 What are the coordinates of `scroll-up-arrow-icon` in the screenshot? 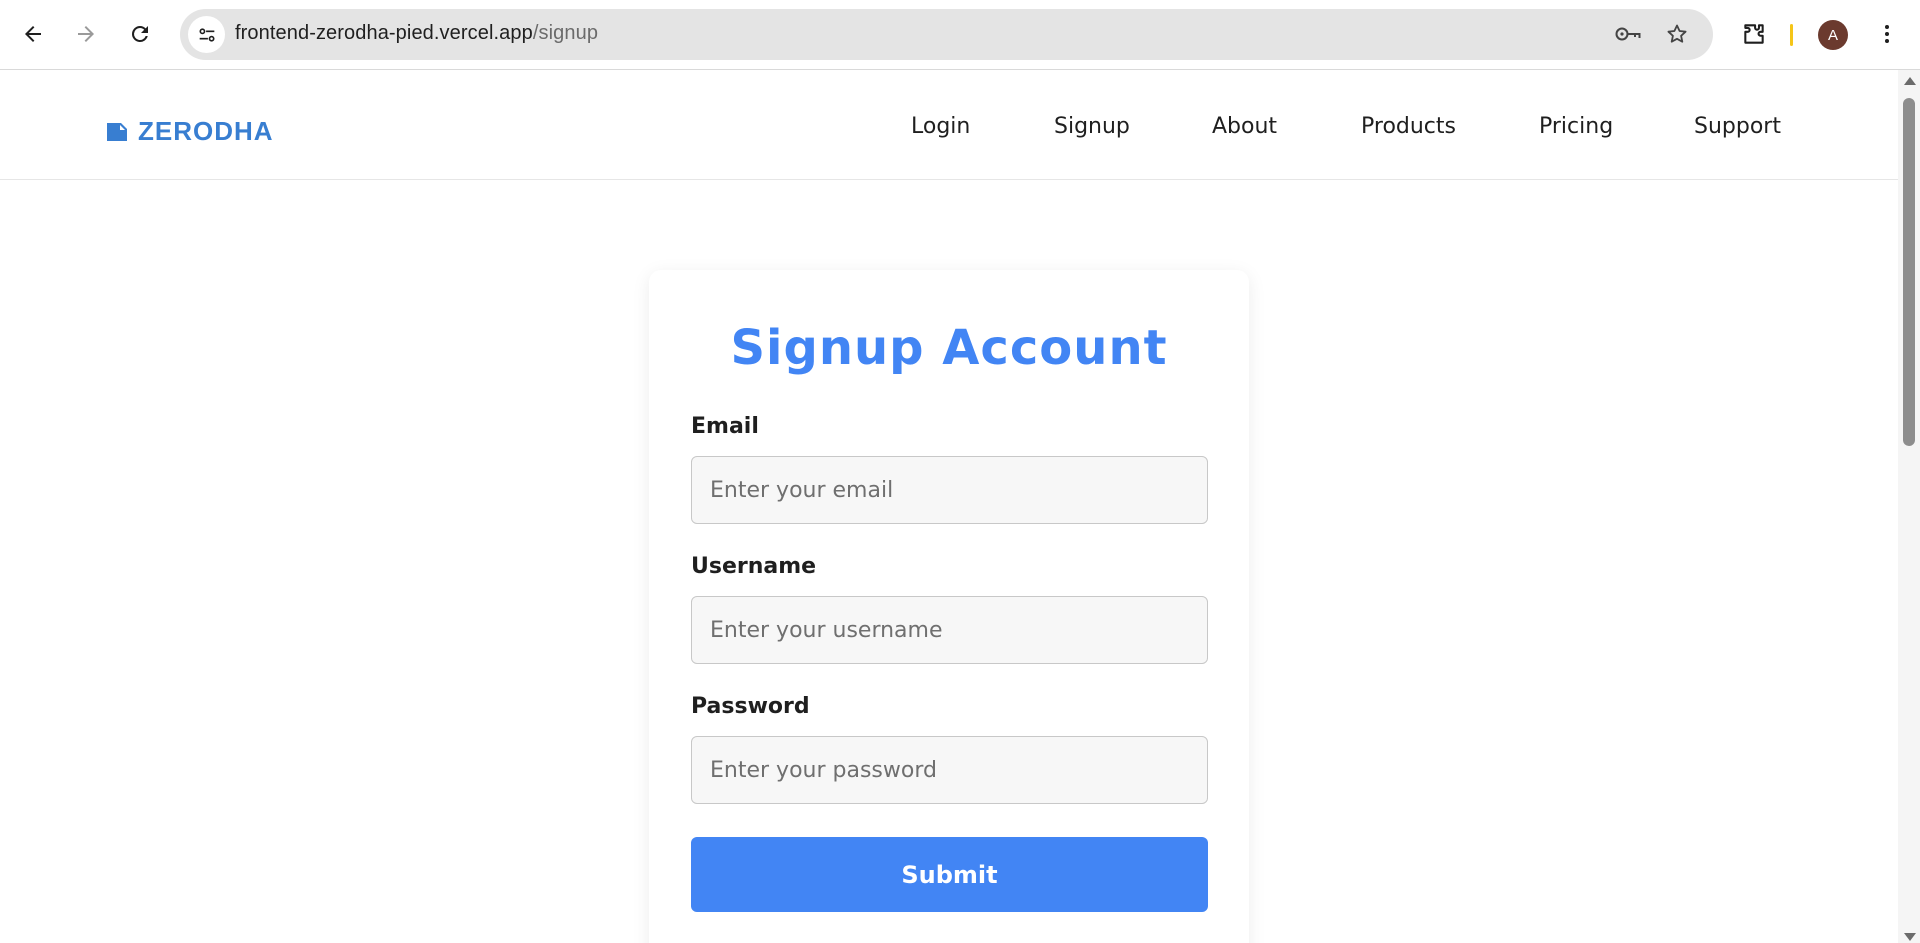 It's located at (1910, 81).